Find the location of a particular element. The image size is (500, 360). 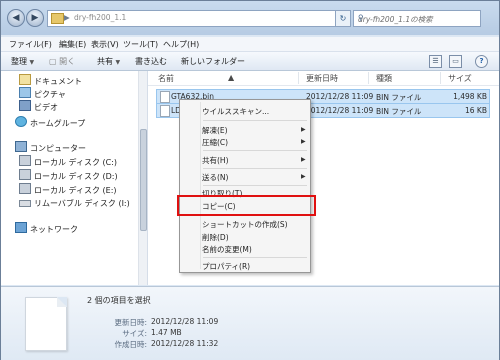

search-input: dry-fh200_1.1の検索 ⚲ is located at coordinates (417, 18).